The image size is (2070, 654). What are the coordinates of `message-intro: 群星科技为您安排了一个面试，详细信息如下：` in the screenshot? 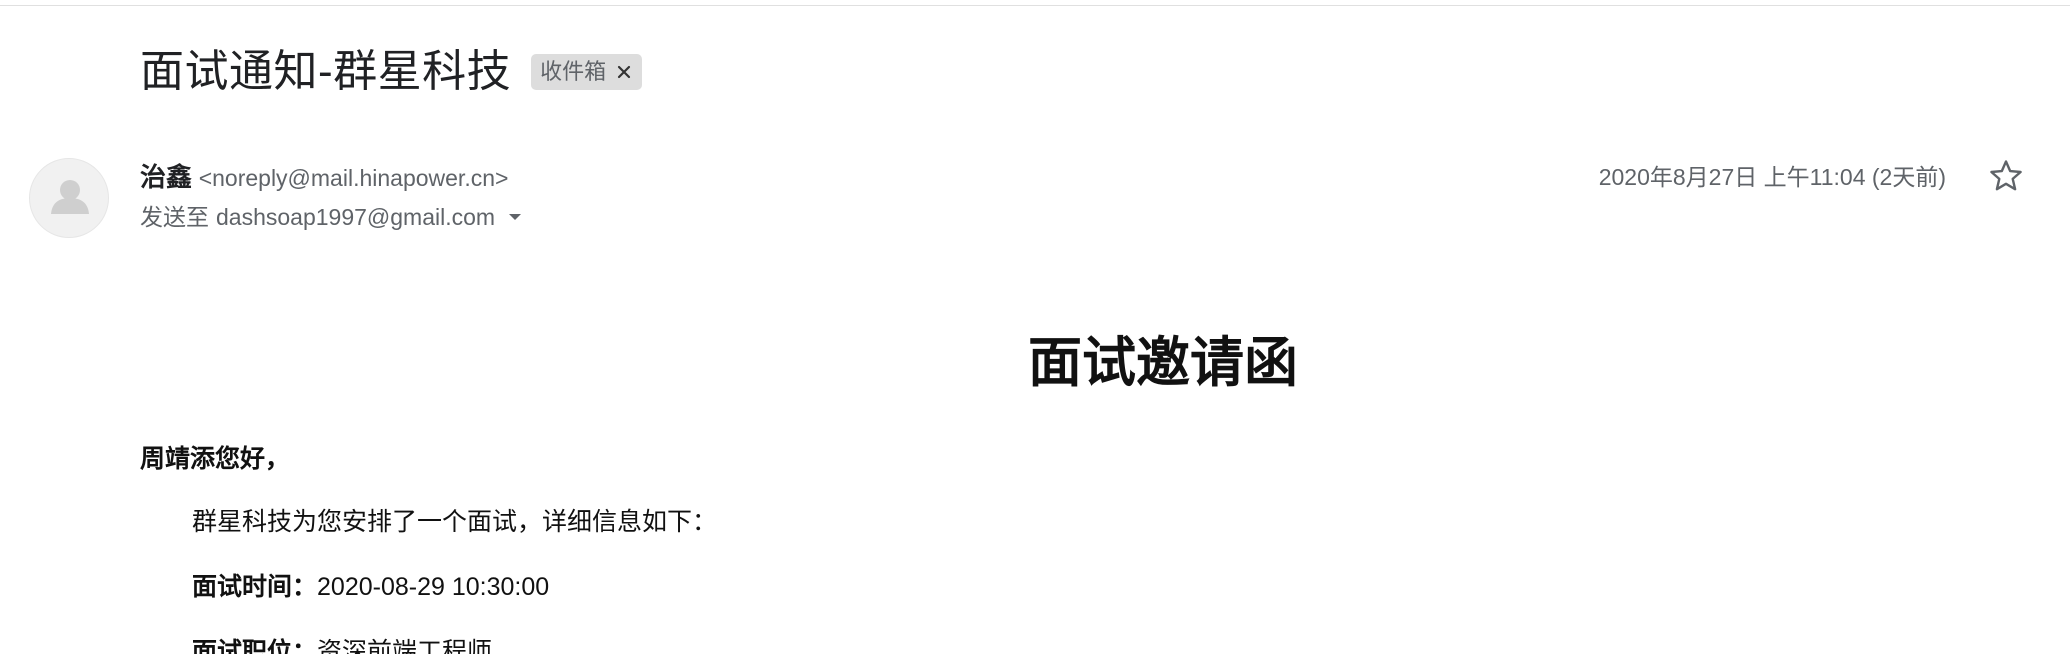 It's located at (455, 522).